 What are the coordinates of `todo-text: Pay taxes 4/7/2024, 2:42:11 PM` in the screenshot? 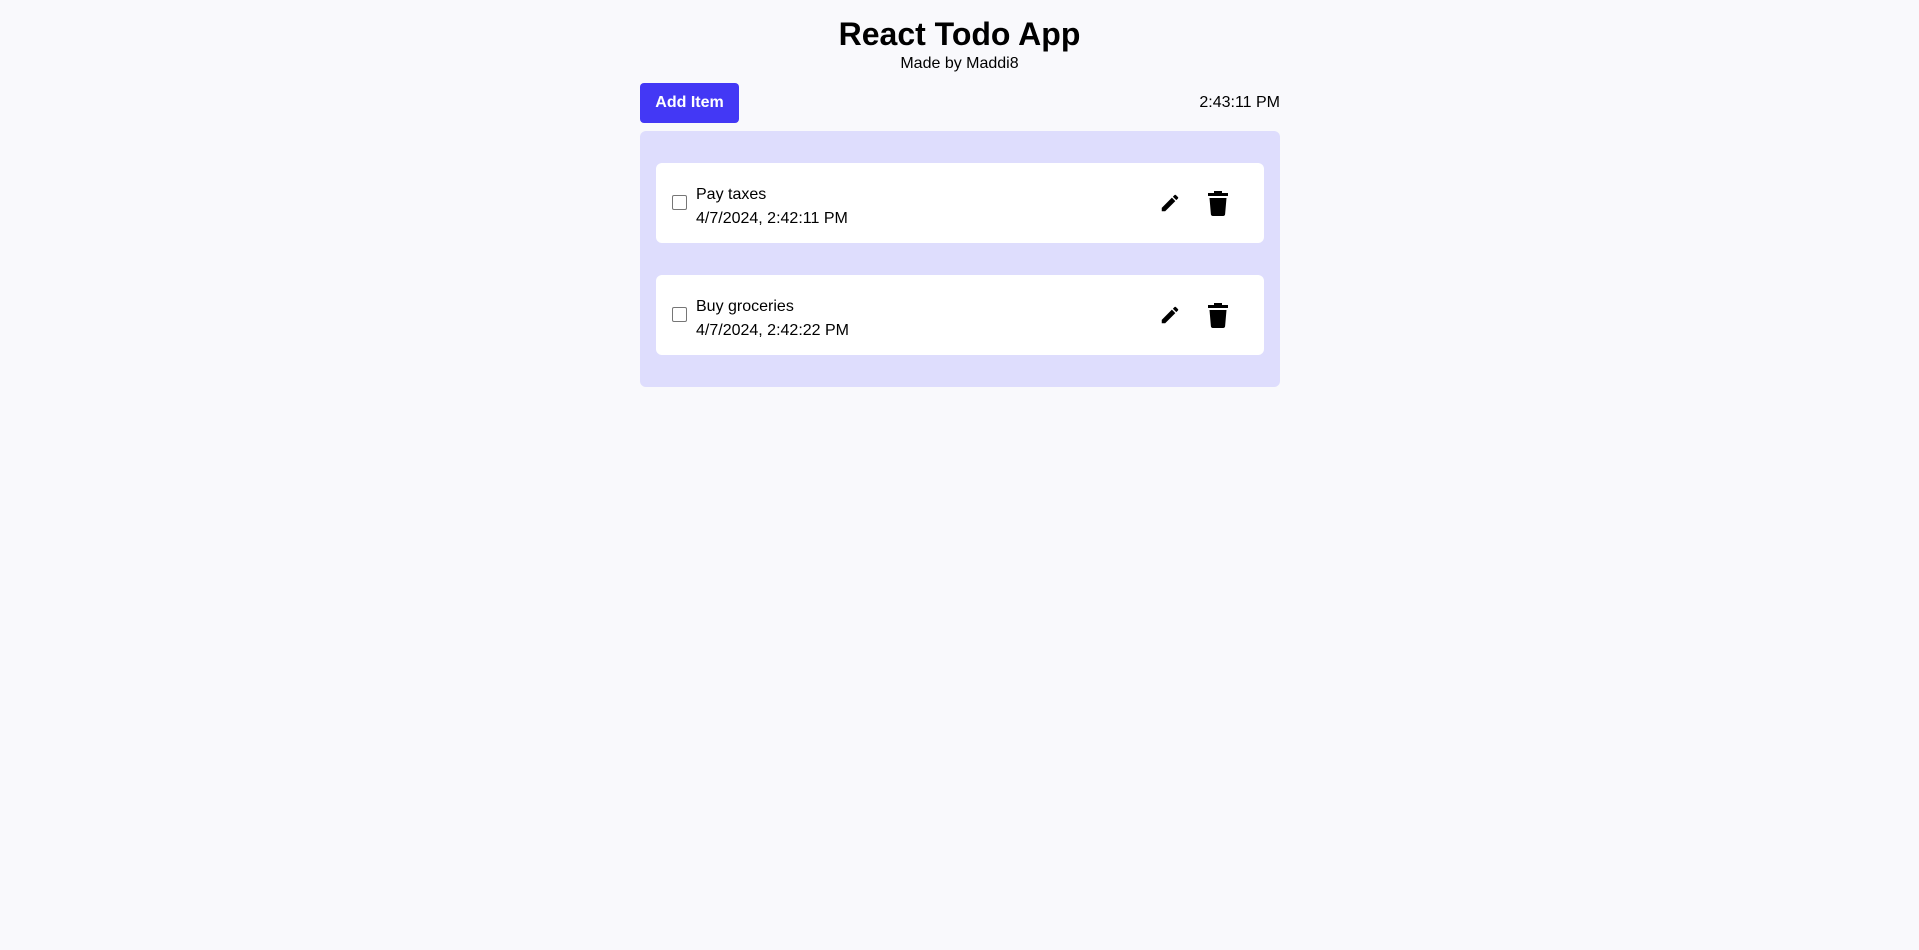 It's located at (772, 207).